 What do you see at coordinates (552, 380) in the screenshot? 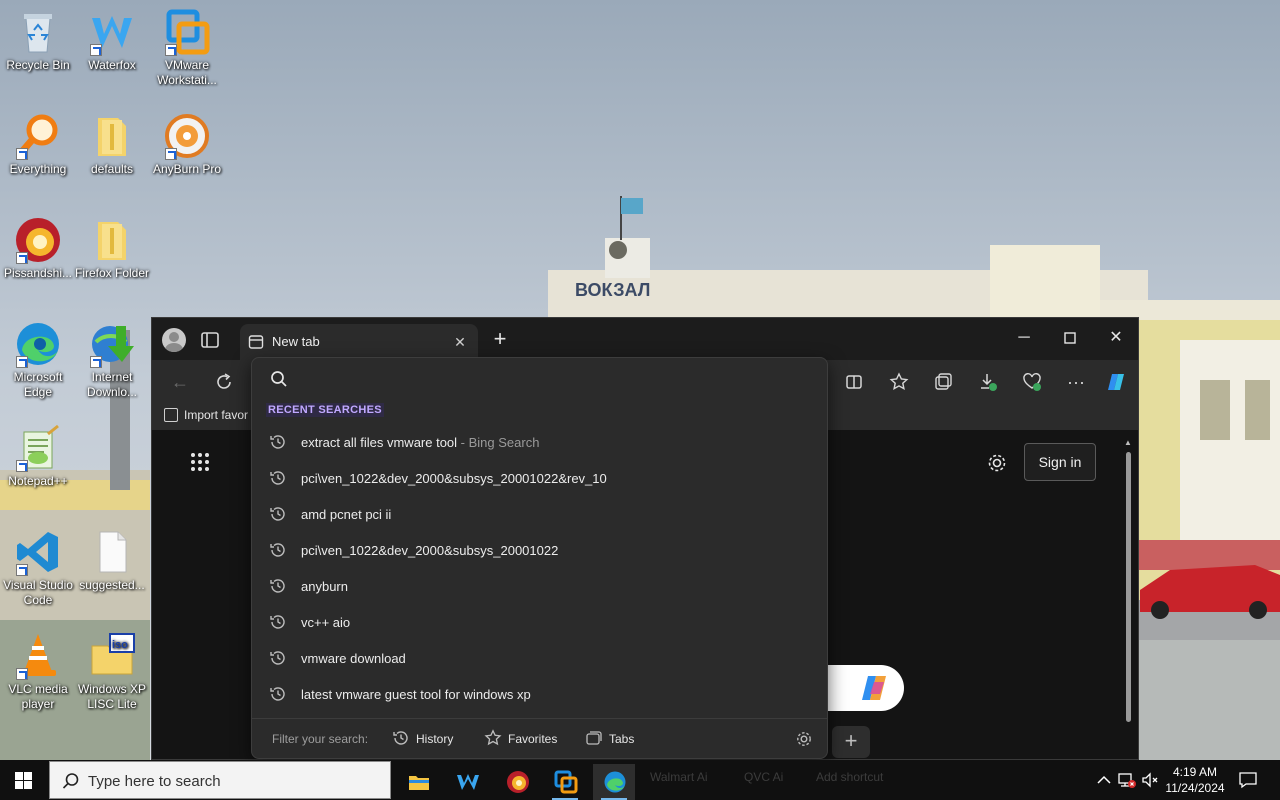
I see `address-bar-input` at bounding box center [552, 380].